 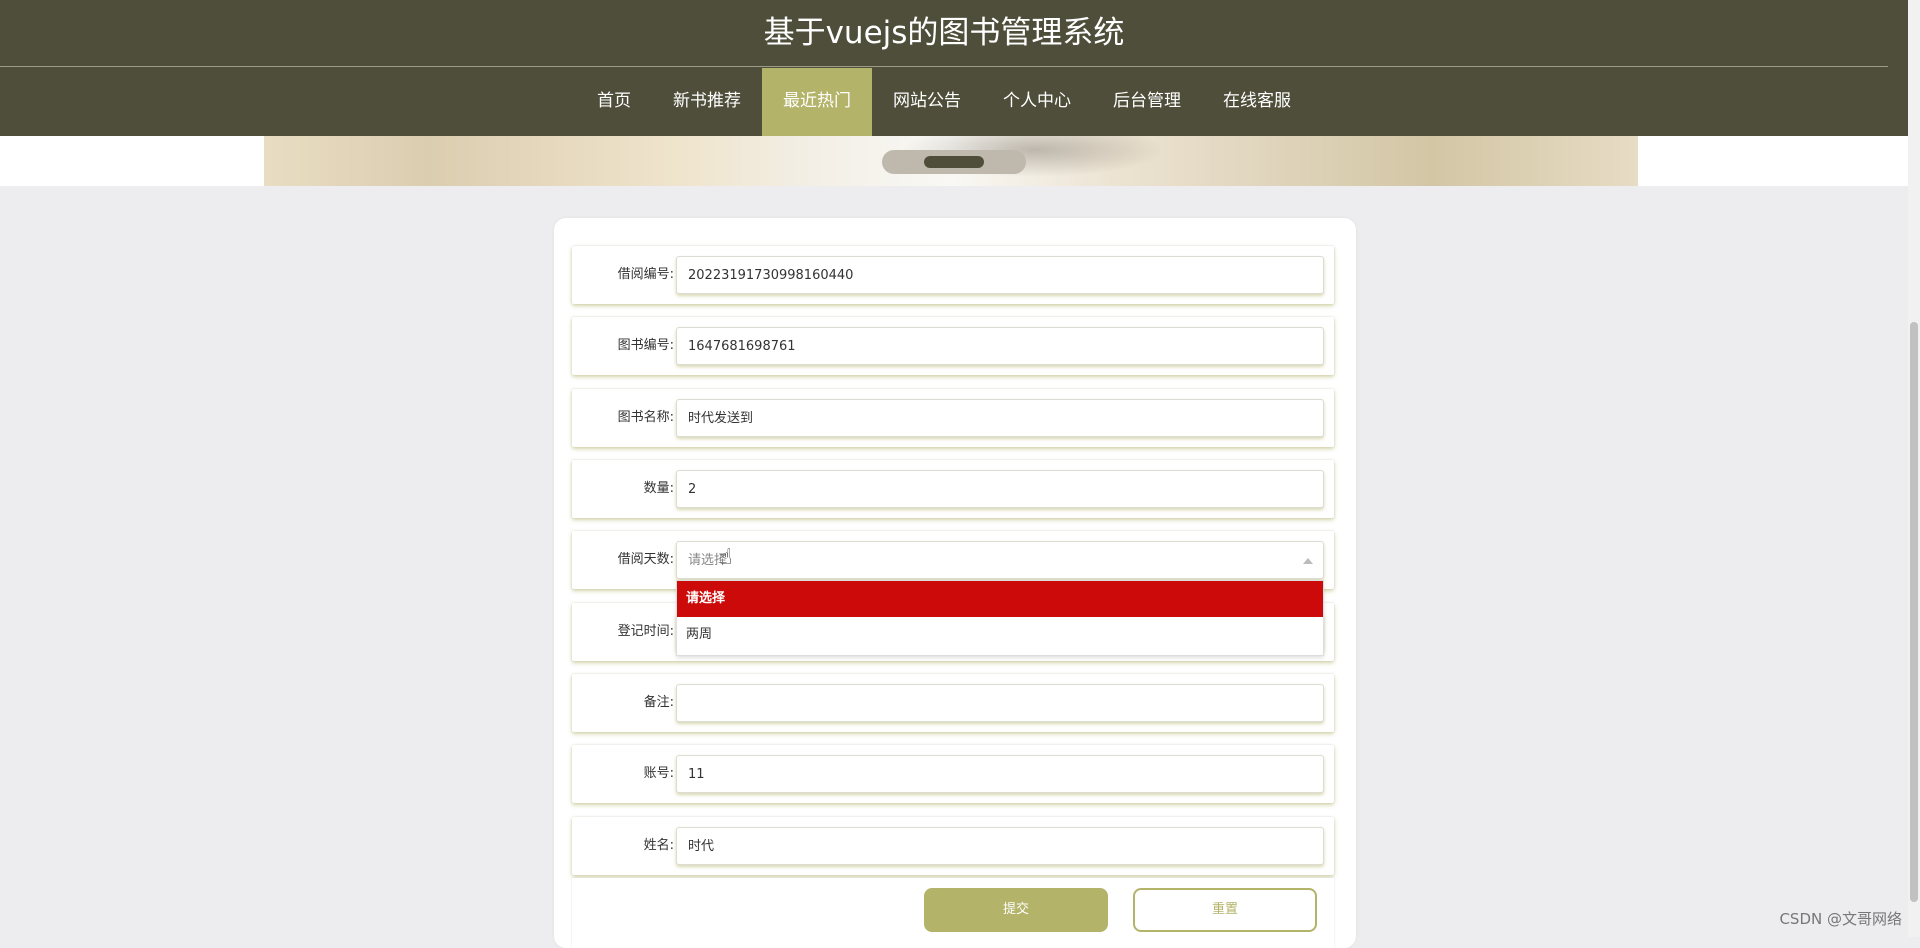 I want to click on field-label: 账号:, so click(x=658, y=773).